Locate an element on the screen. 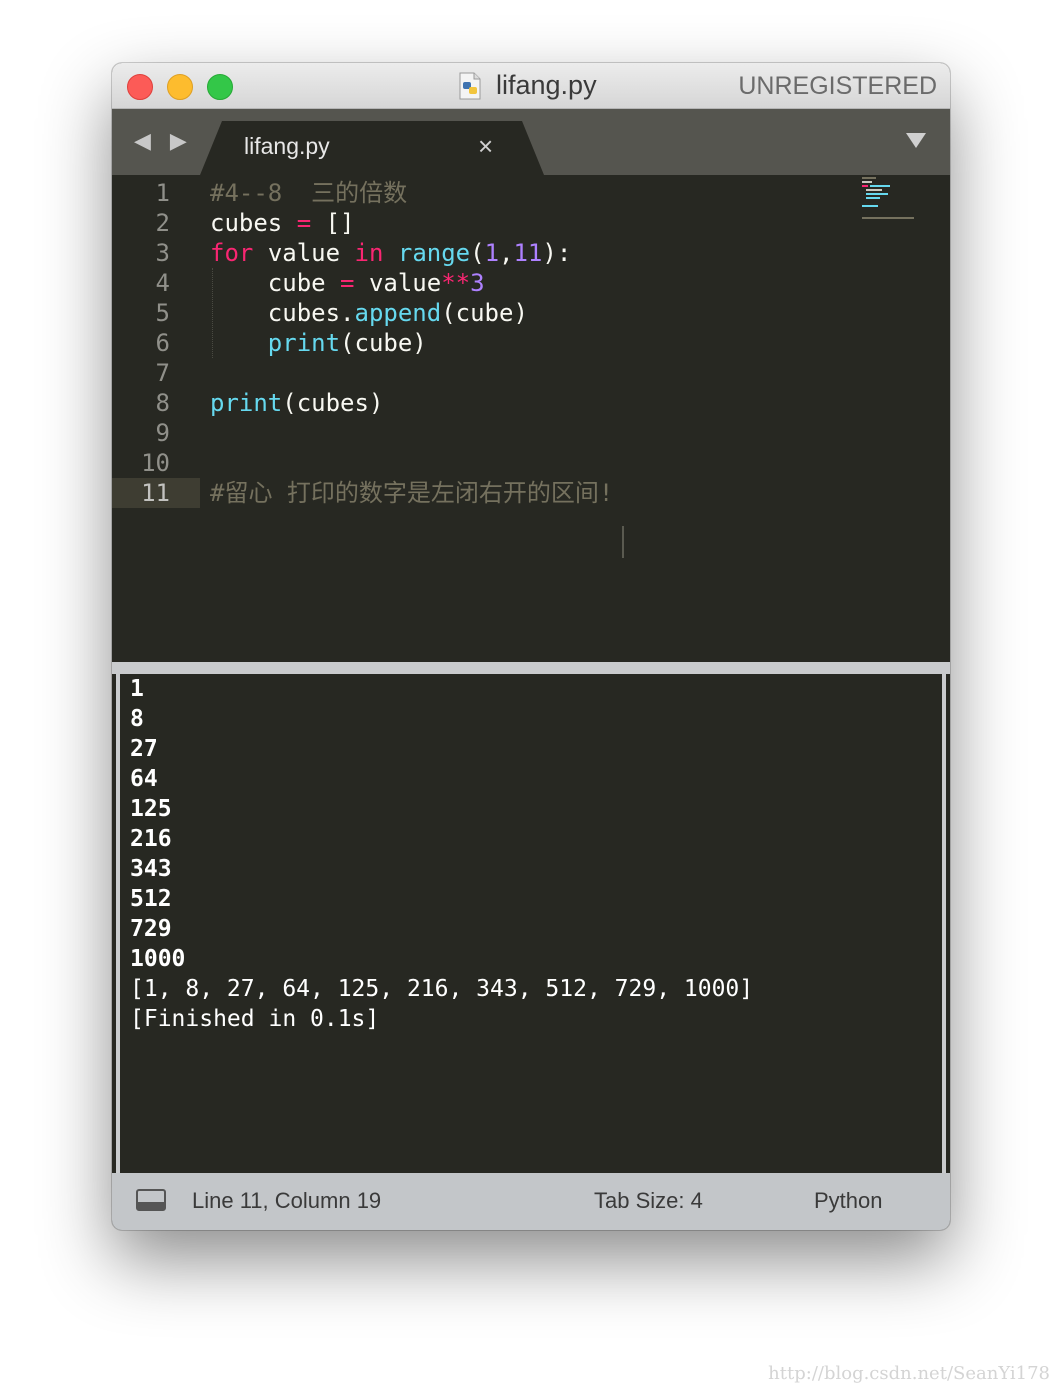 The width and height of the screenshot is (1062, 1390). code-line-6: print(cube) is located at coordinates (318, 343).